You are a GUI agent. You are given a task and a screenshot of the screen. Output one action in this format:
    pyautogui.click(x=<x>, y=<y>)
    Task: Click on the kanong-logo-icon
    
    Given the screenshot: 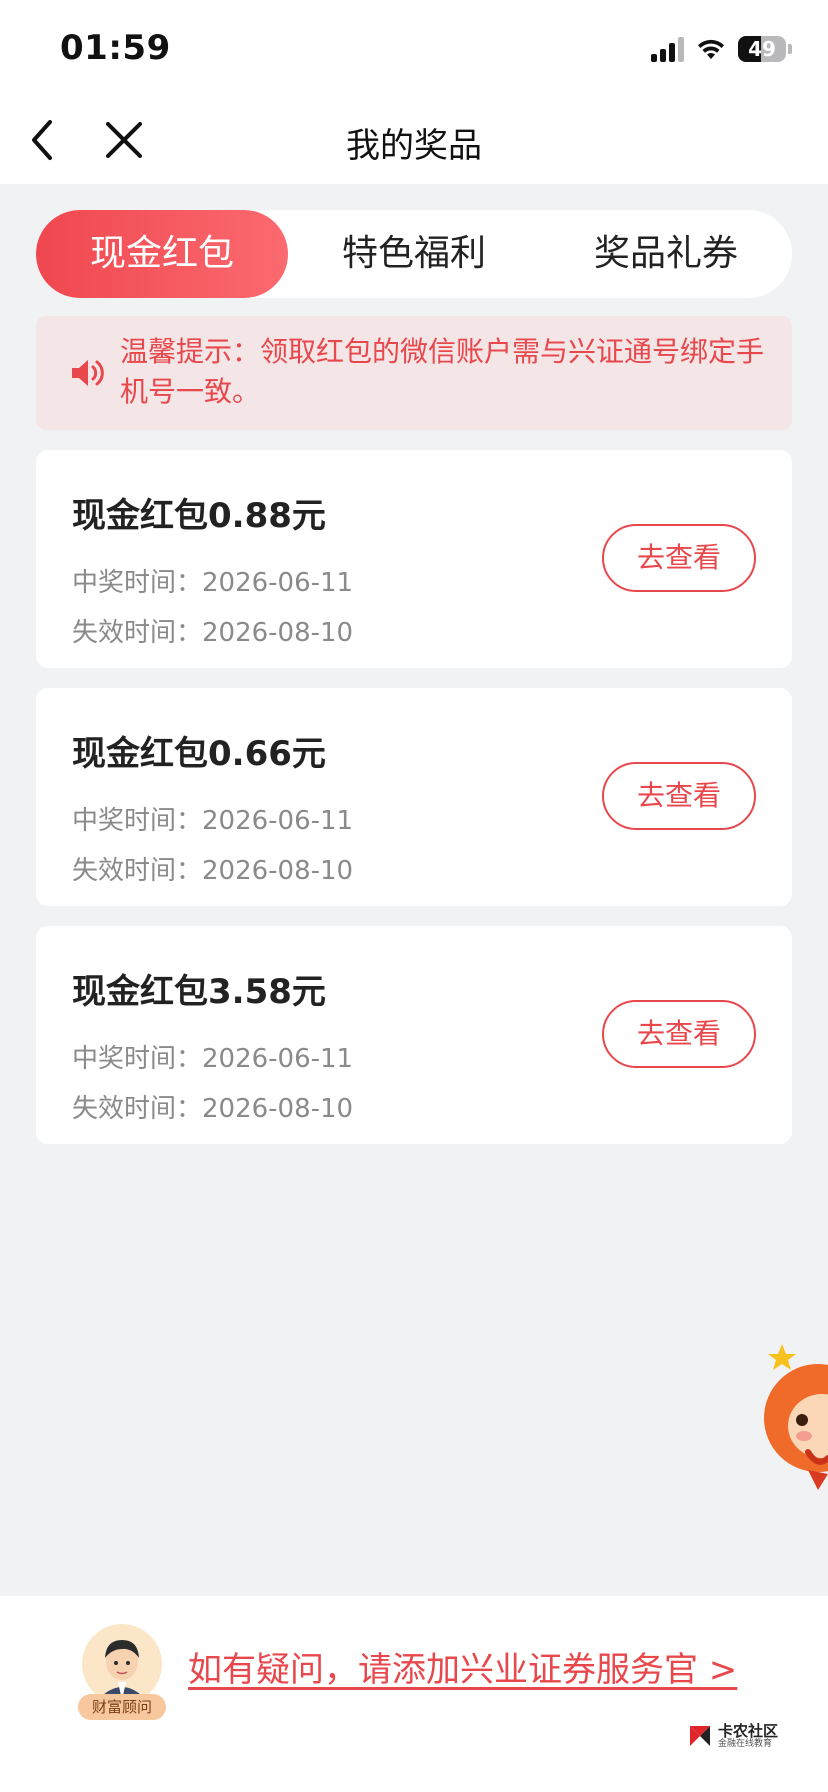 What is the action you would take?
    pyautogui.click(x=700, y=1736)
    